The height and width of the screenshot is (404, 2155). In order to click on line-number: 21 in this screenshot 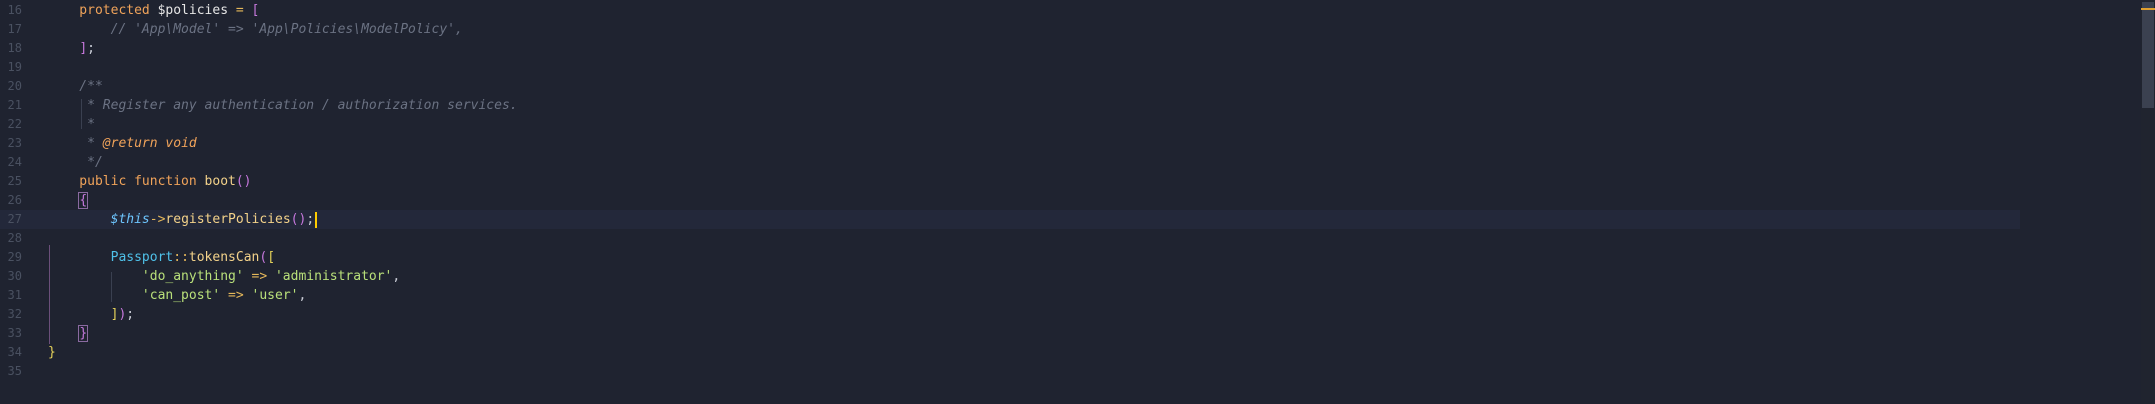, I will do `click(14, 105)`.